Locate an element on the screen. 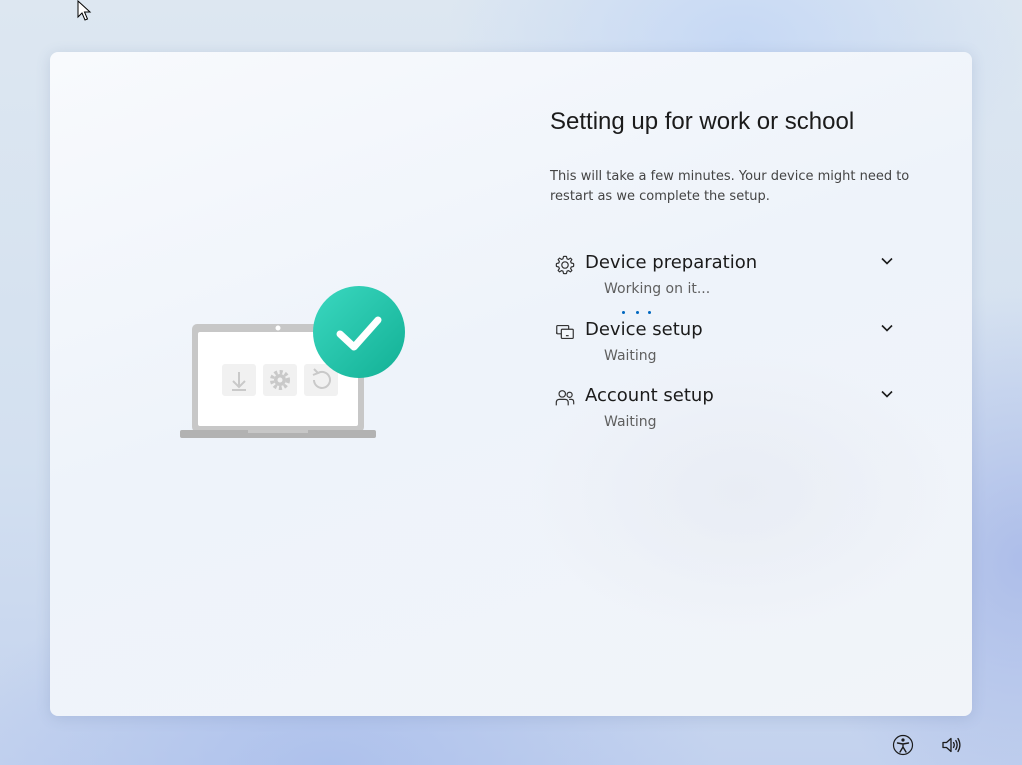  accessibility-icon is located at coordinates (903, 745).